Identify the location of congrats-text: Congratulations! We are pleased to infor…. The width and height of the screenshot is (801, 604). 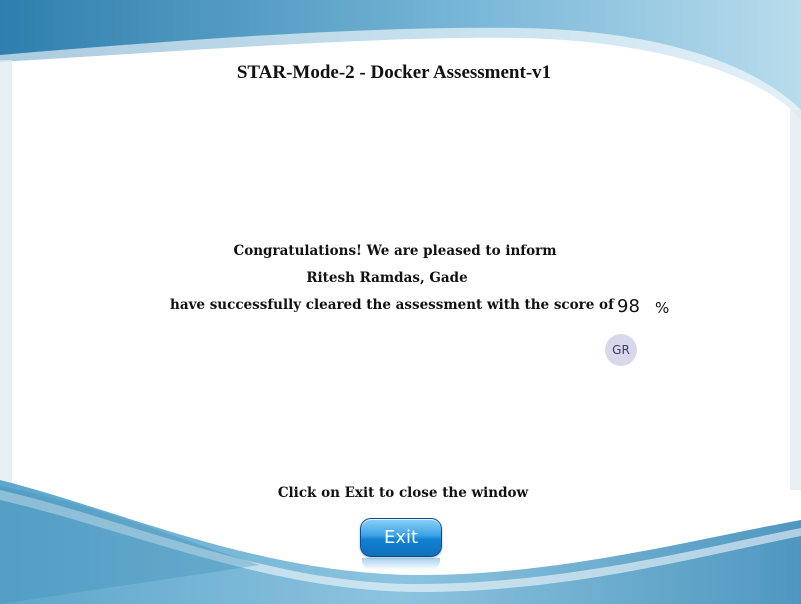
(395, 251).